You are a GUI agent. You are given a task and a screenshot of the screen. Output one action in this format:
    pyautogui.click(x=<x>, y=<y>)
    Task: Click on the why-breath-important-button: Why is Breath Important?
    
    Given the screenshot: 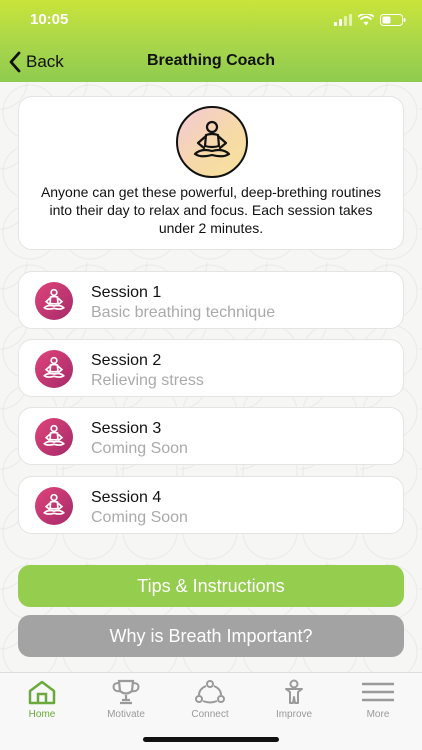 What is the action you would take?
    pyautogui.click(x=211, y=636)
    